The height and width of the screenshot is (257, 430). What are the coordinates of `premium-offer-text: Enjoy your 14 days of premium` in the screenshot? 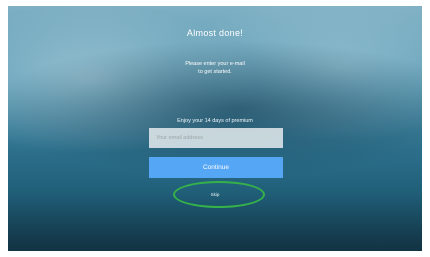 It's located at (215, 121).